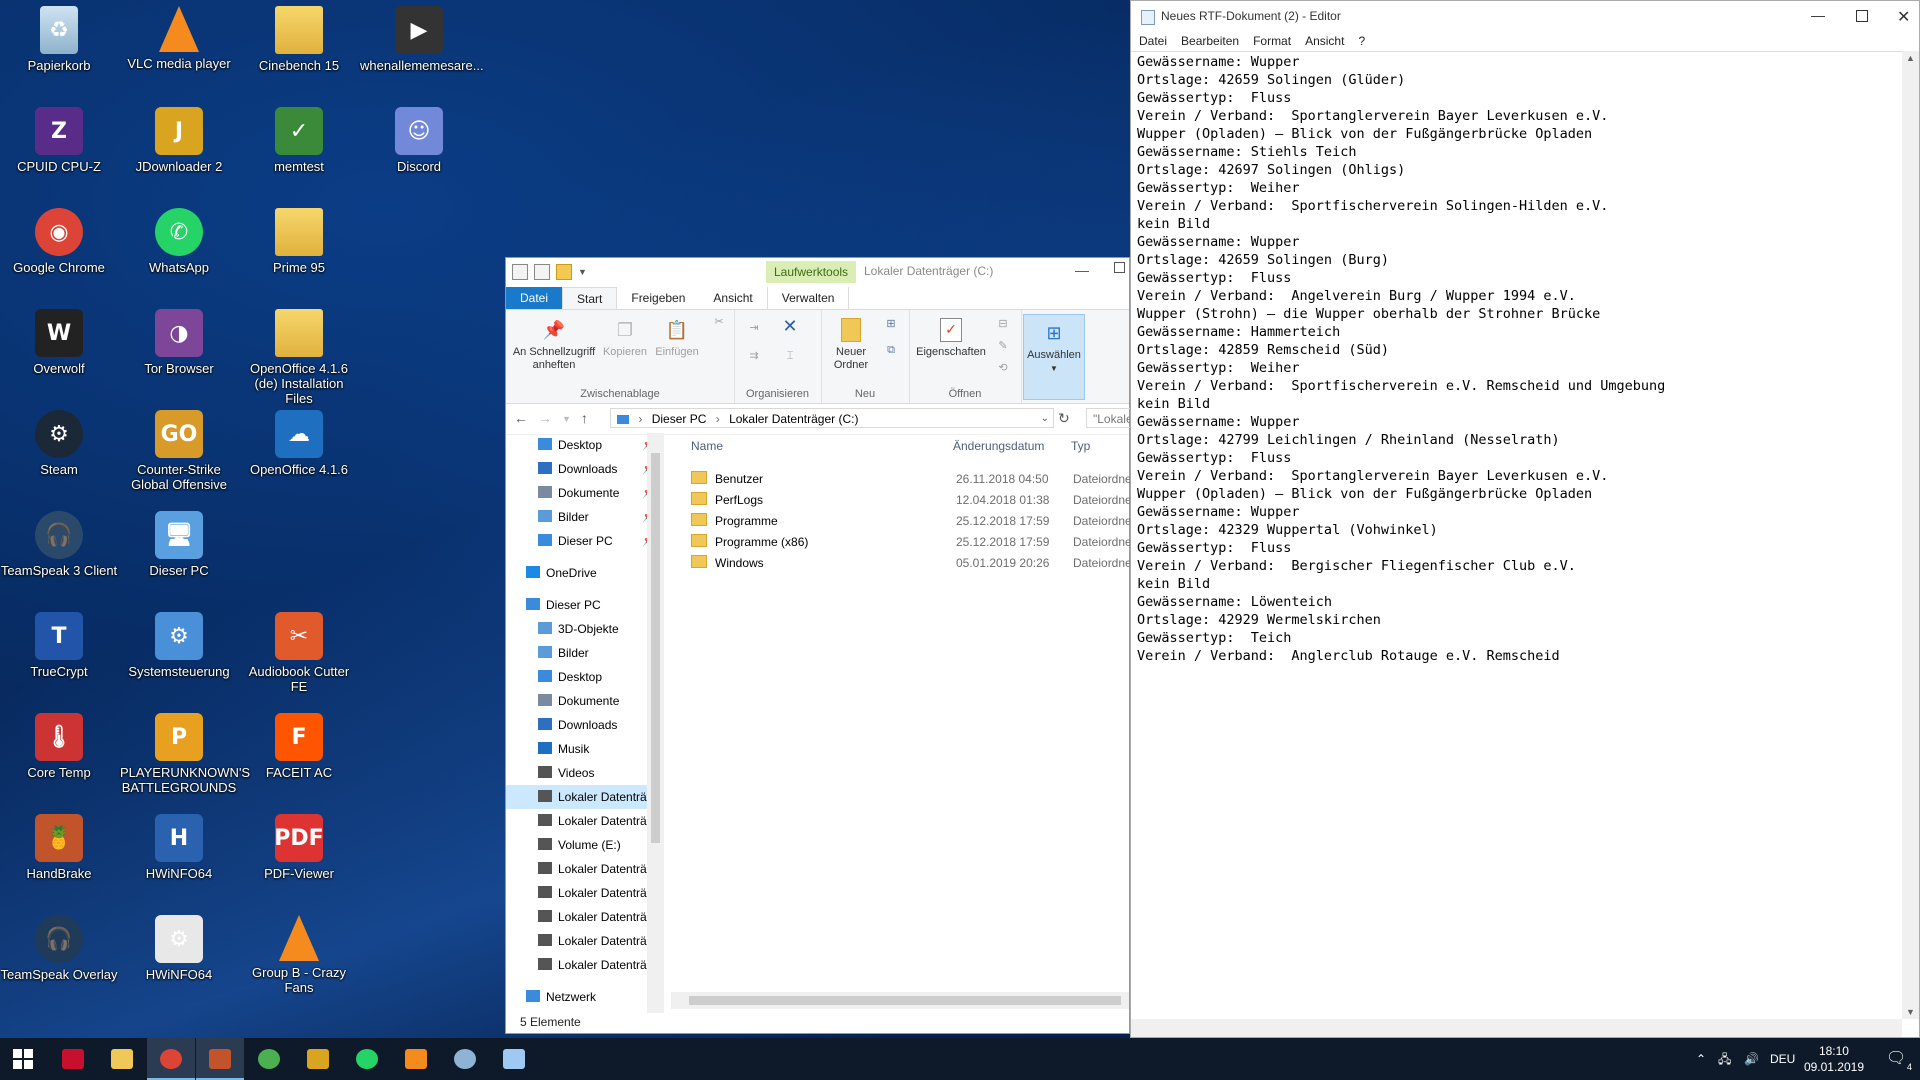 This screenshot has height=1080, width=1920. Describe the element at coordinates (59, 645) in the screenshot. I see `desktop-shortcut: T TrueCrypt` at that location.